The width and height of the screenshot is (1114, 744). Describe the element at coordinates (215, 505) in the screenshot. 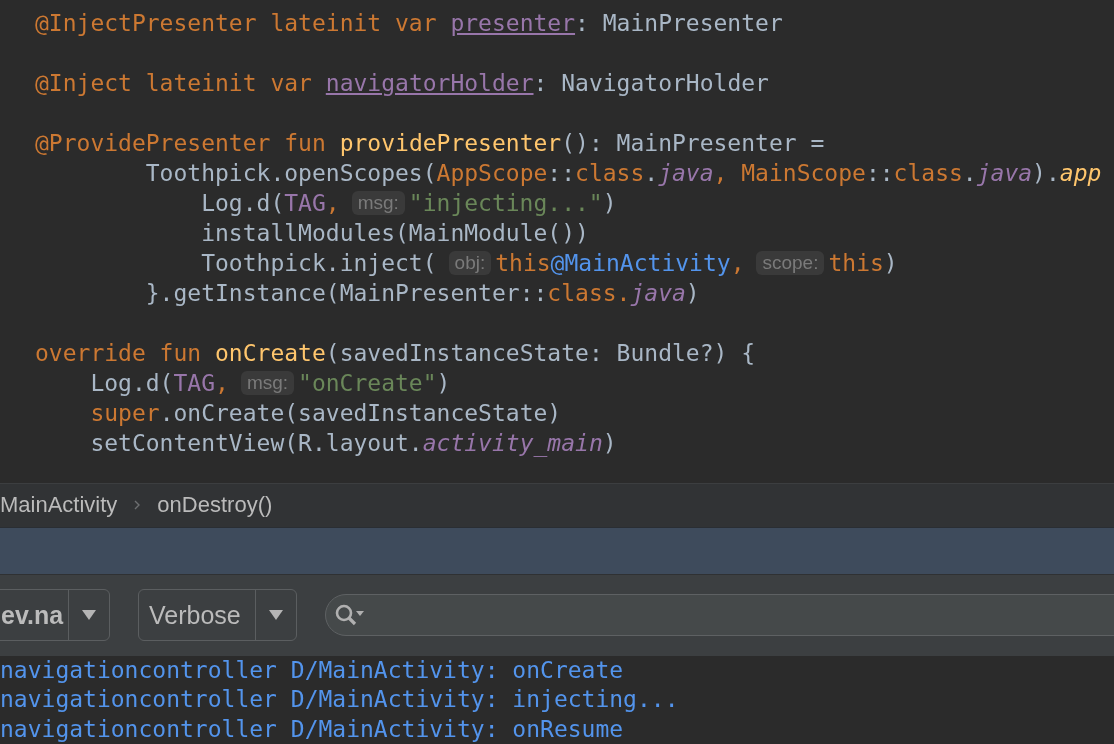

I see `breadcrumb-item: onDestroy()` at that location.